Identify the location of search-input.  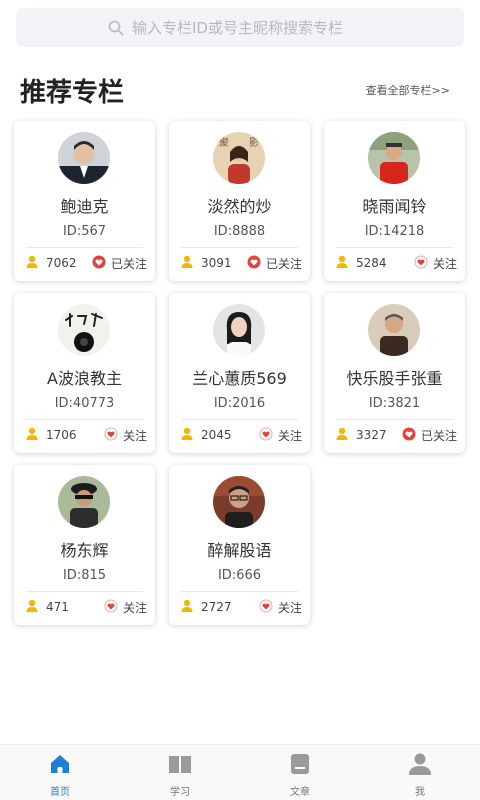
(252, 27).